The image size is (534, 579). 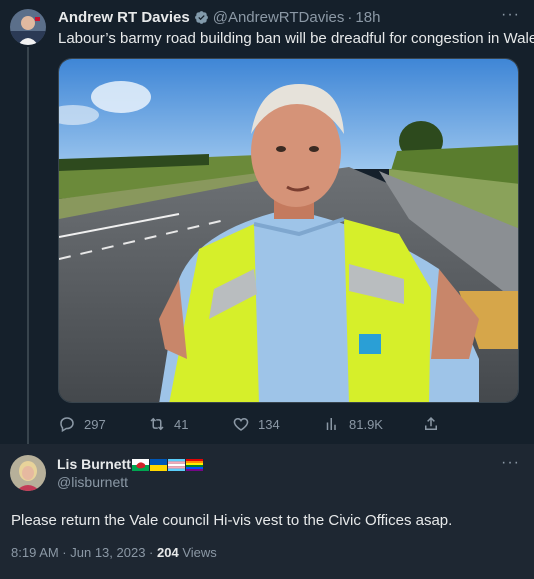 I want to click on reply-author-avatar, so click(x=28, y=473).